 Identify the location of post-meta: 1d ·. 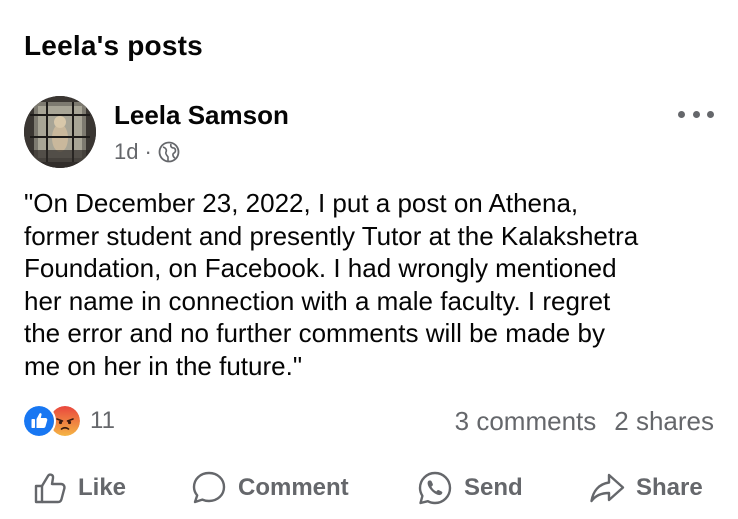
(147, 152).